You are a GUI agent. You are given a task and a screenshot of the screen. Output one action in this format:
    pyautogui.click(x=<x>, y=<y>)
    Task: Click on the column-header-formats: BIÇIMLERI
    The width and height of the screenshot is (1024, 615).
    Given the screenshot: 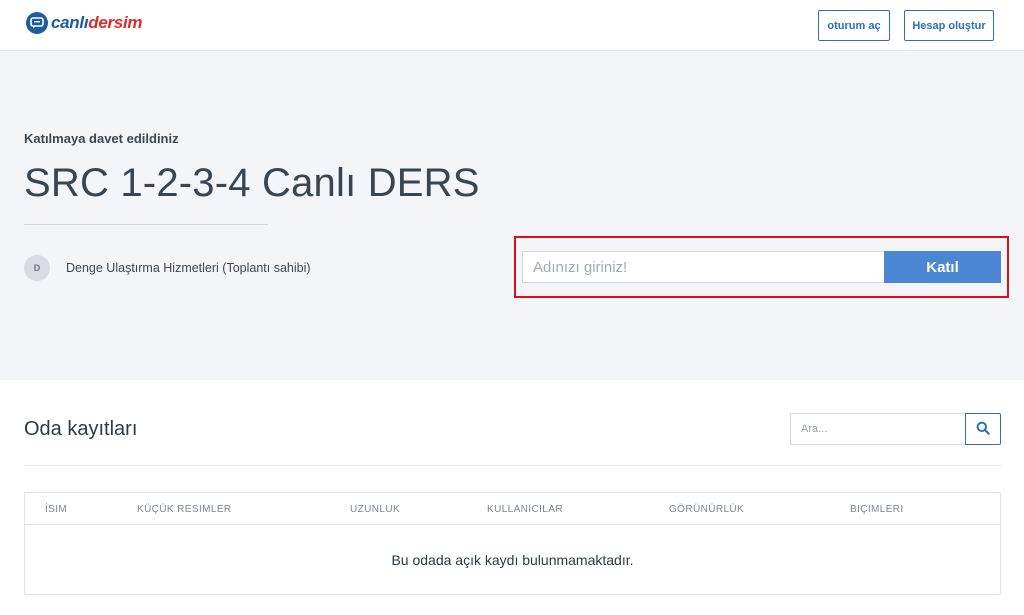 What is the action you would take?
    pyautogui.click(x=877, y=509)
    